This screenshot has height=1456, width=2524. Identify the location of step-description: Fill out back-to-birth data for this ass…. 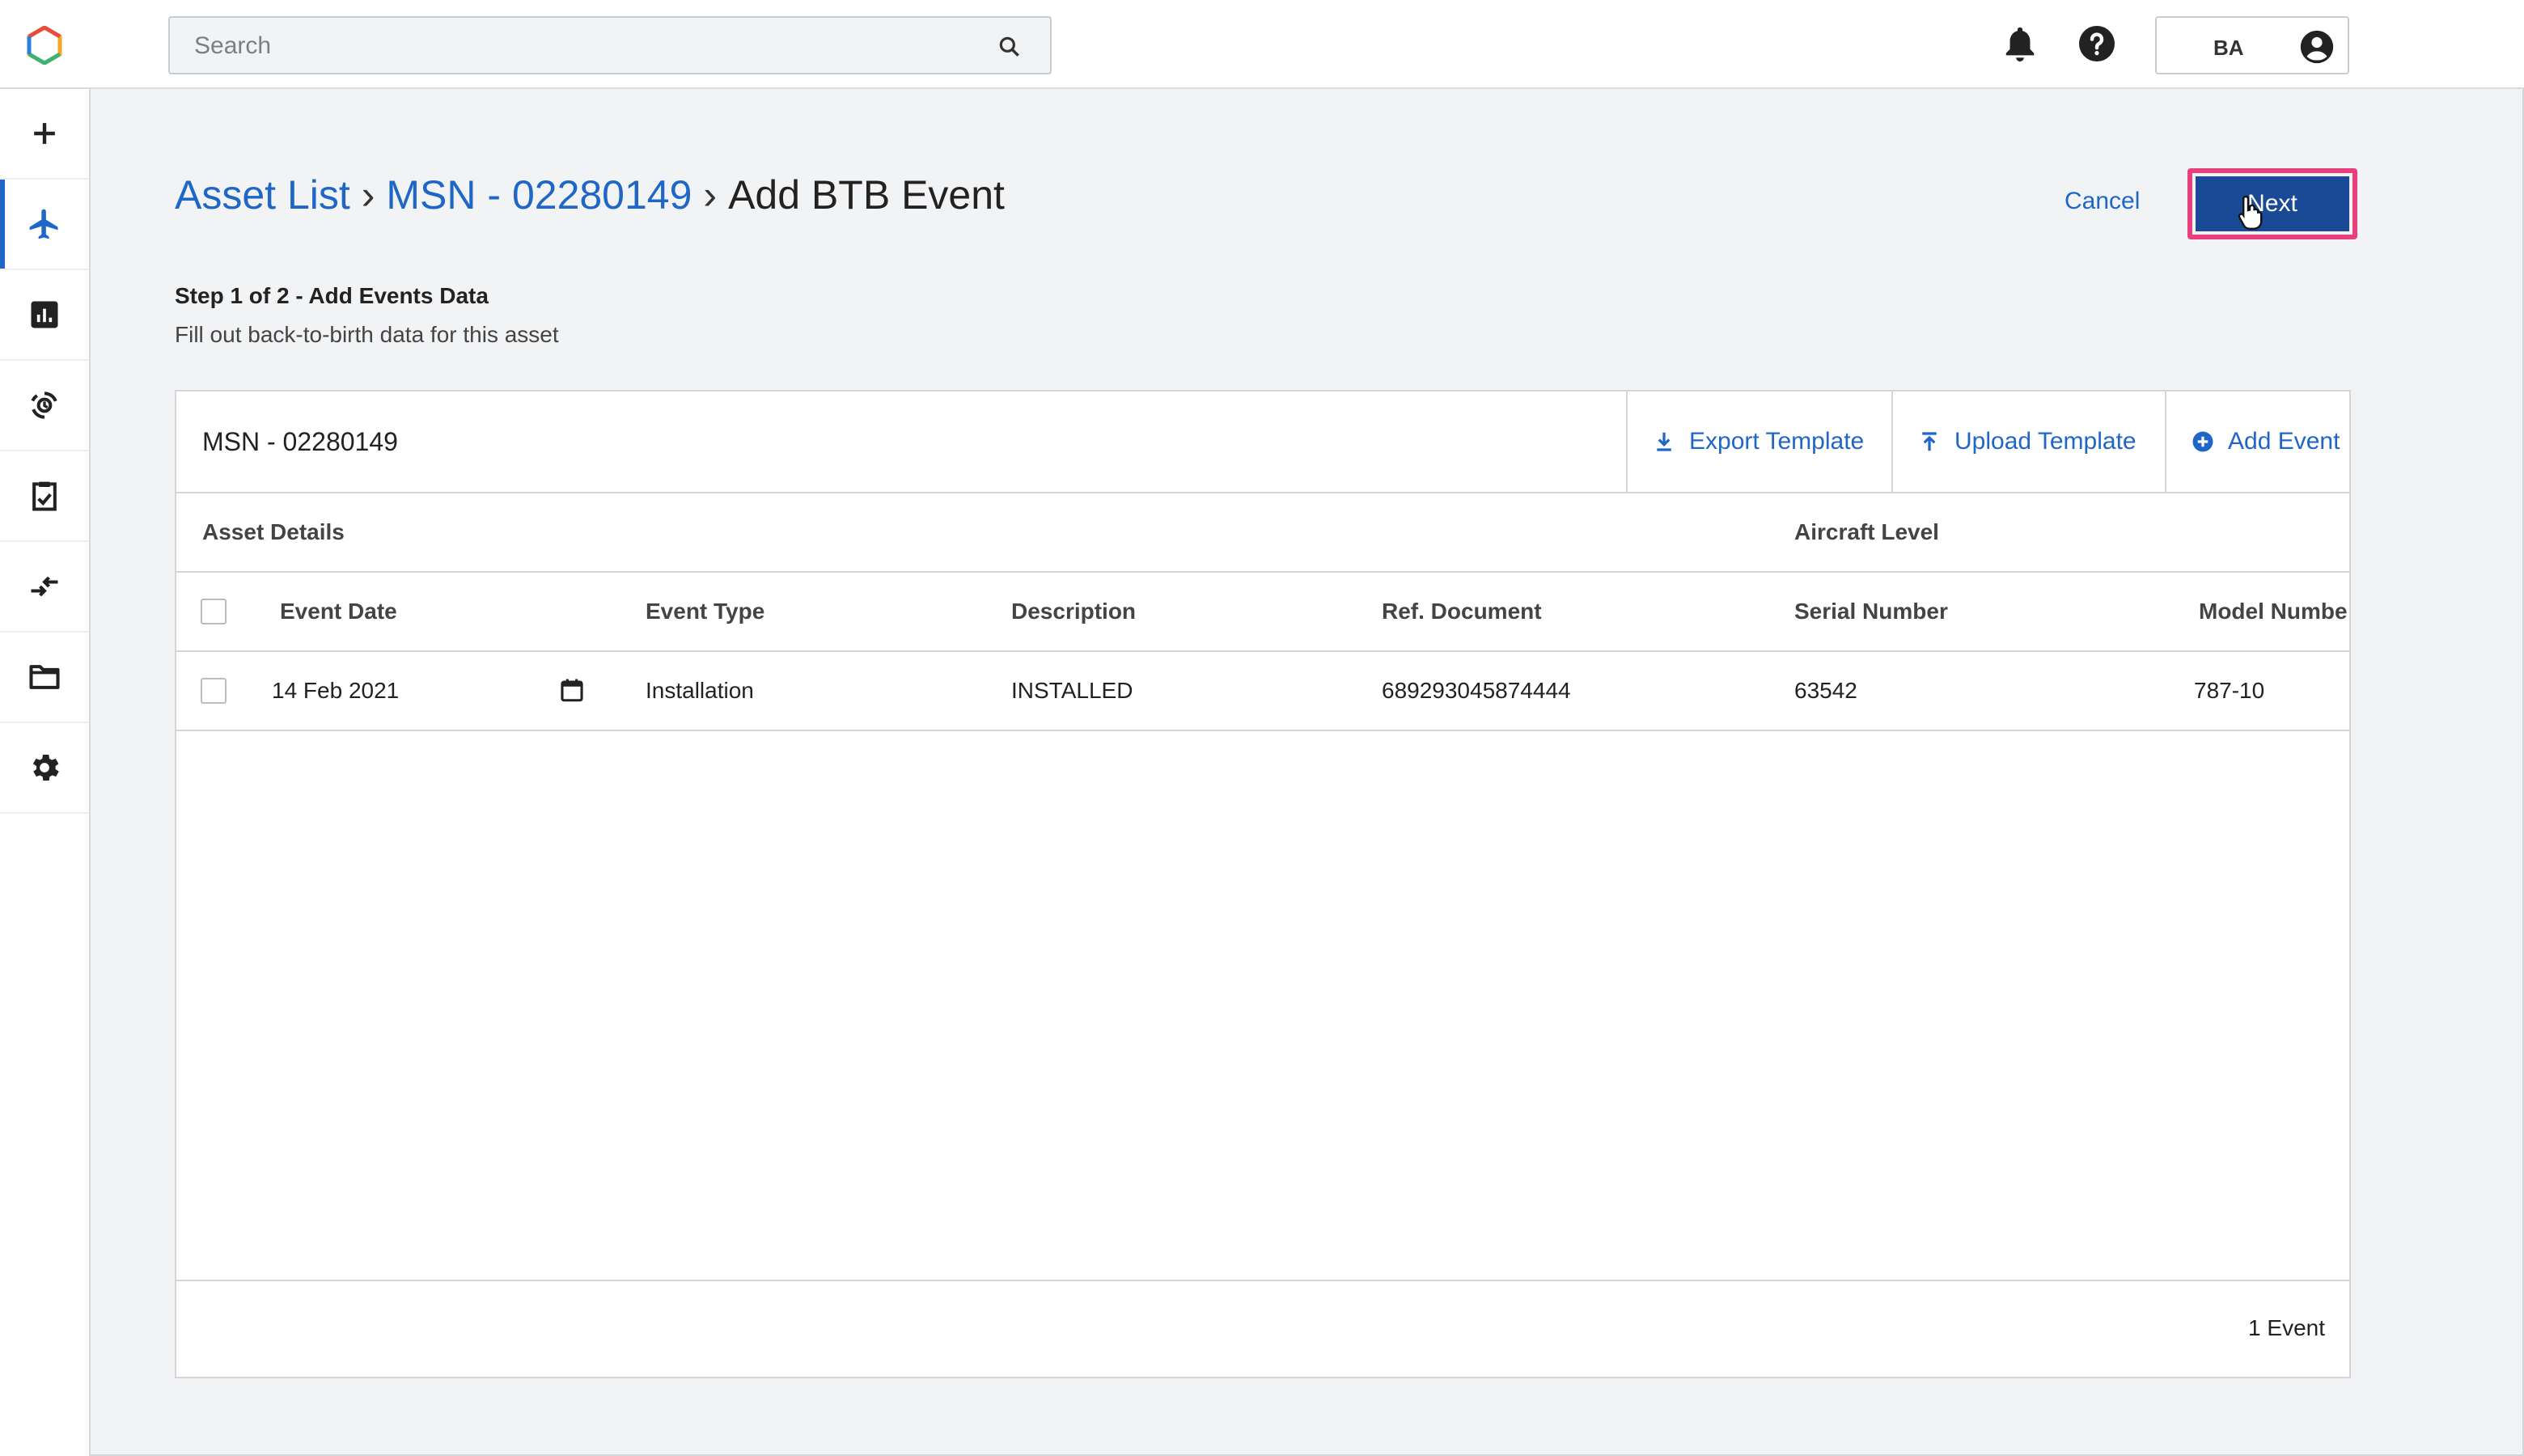
(367, 334).